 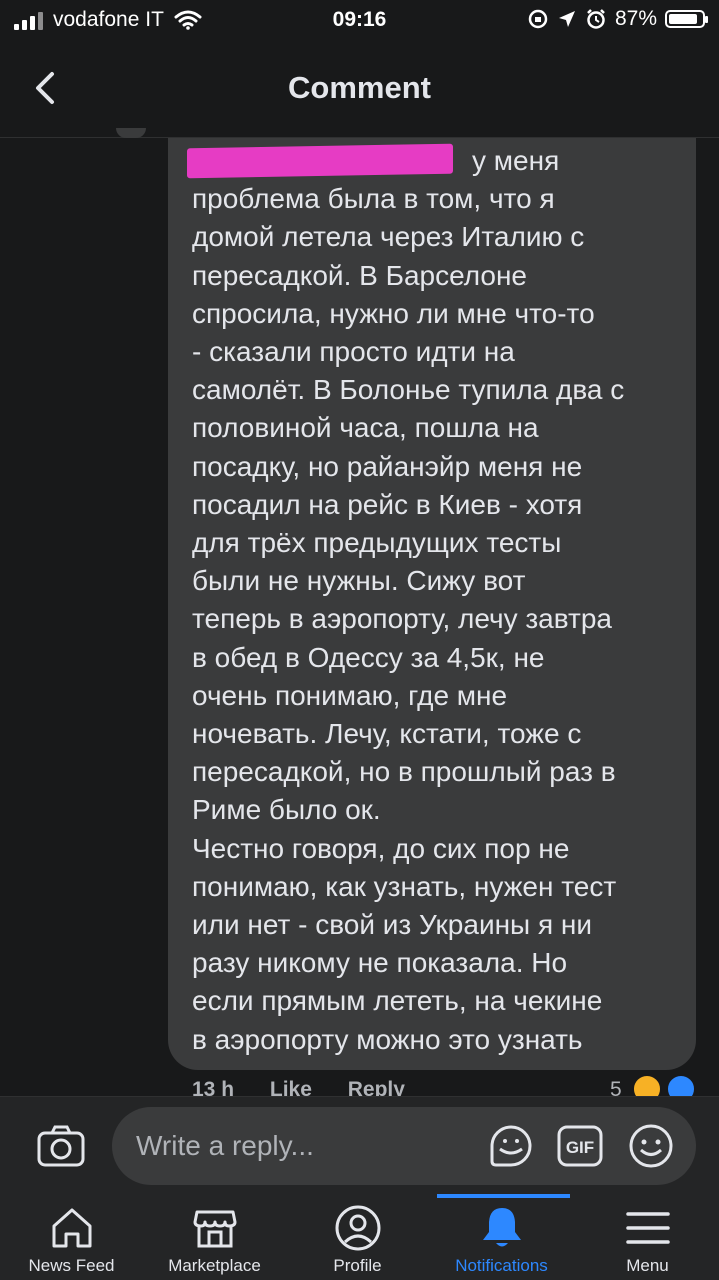 I want to click on redacted-author-name, so click(x=320, y=161).